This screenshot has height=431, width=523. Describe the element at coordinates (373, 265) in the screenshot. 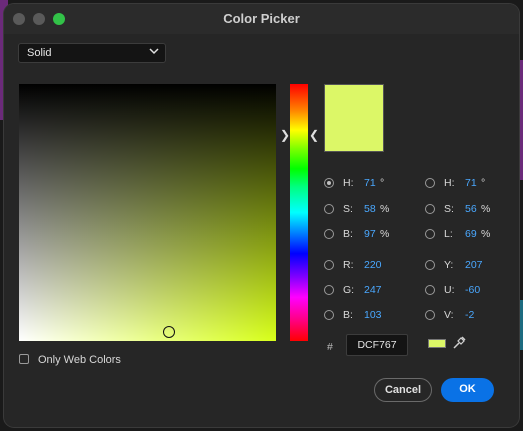

I see `left-field-value: 220` at that location.